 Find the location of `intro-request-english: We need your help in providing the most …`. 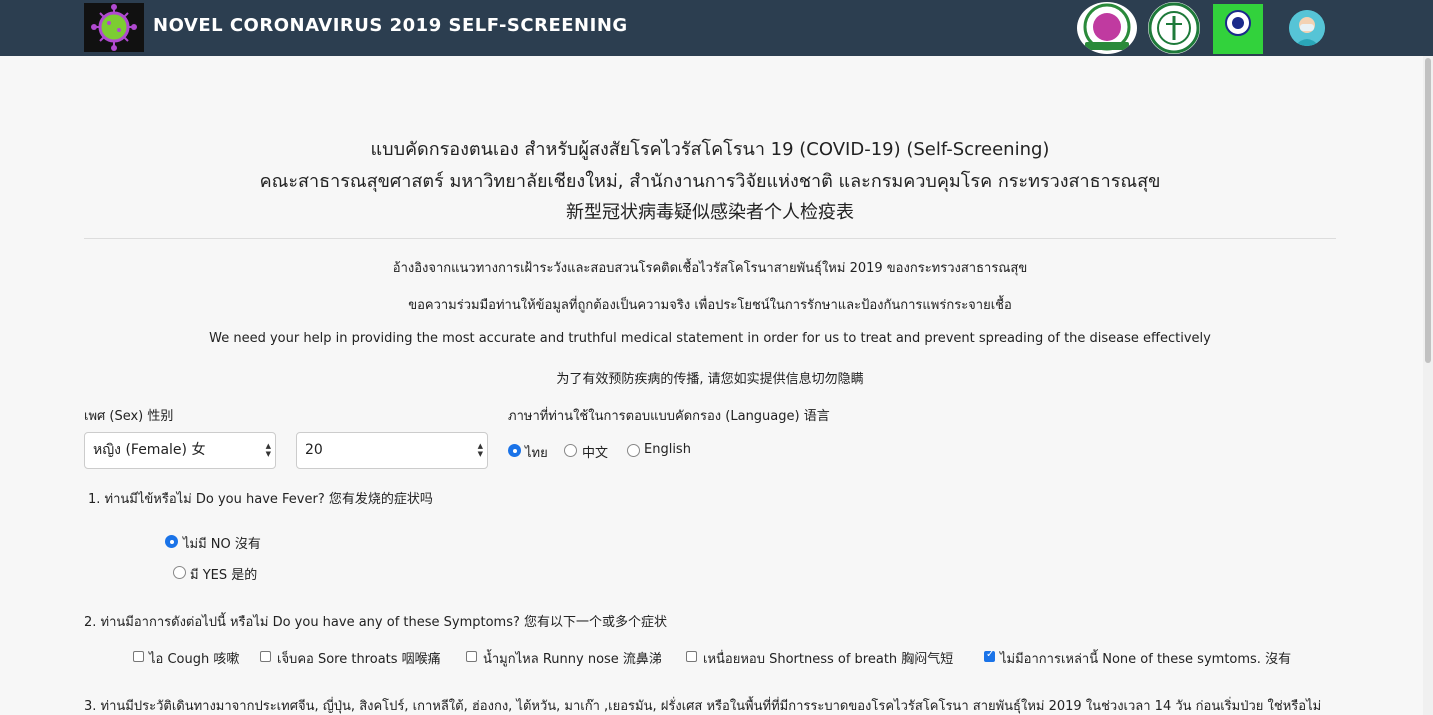

intro-request-english: We need your help in providing the most … is located at coordinates (710, 338).